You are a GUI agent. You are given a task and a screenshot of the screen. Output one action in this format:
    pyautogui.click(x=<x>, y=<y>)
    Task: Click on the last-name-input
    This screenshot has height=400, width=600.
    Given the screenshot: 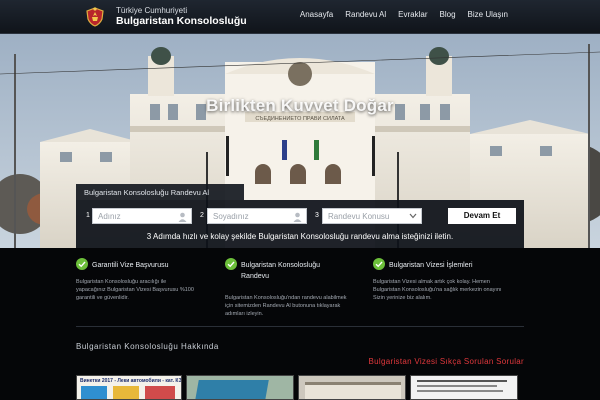 What is the action you would take?
    pyautogui.click(x=257, y=216)
    